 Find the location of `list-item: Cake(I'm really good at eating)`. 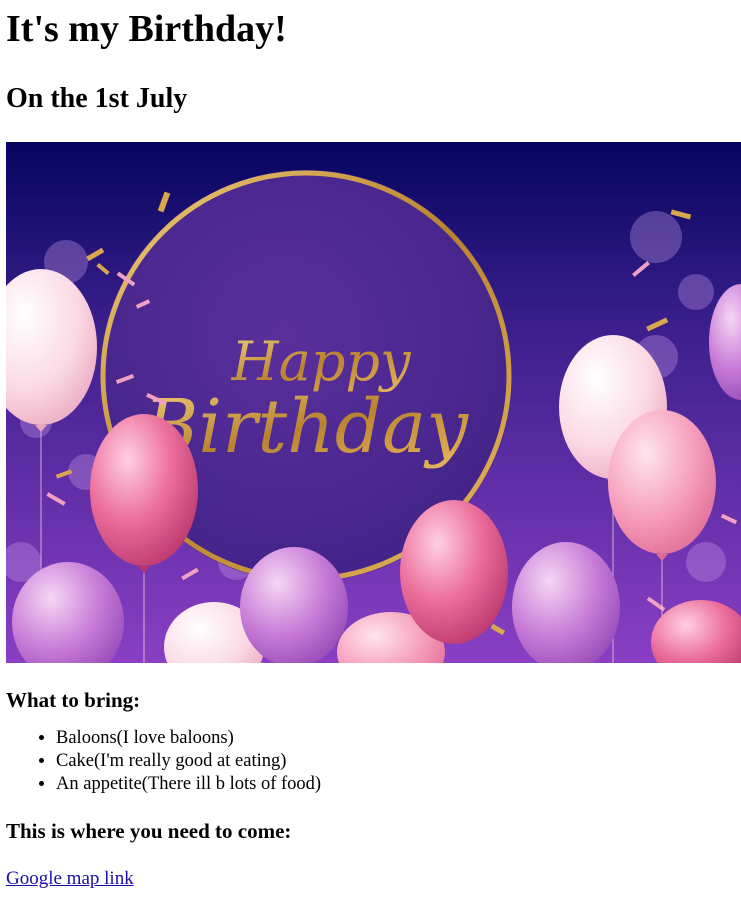

list-item: Cake(I'm really good at eating) is located at coordinates (398, 761).